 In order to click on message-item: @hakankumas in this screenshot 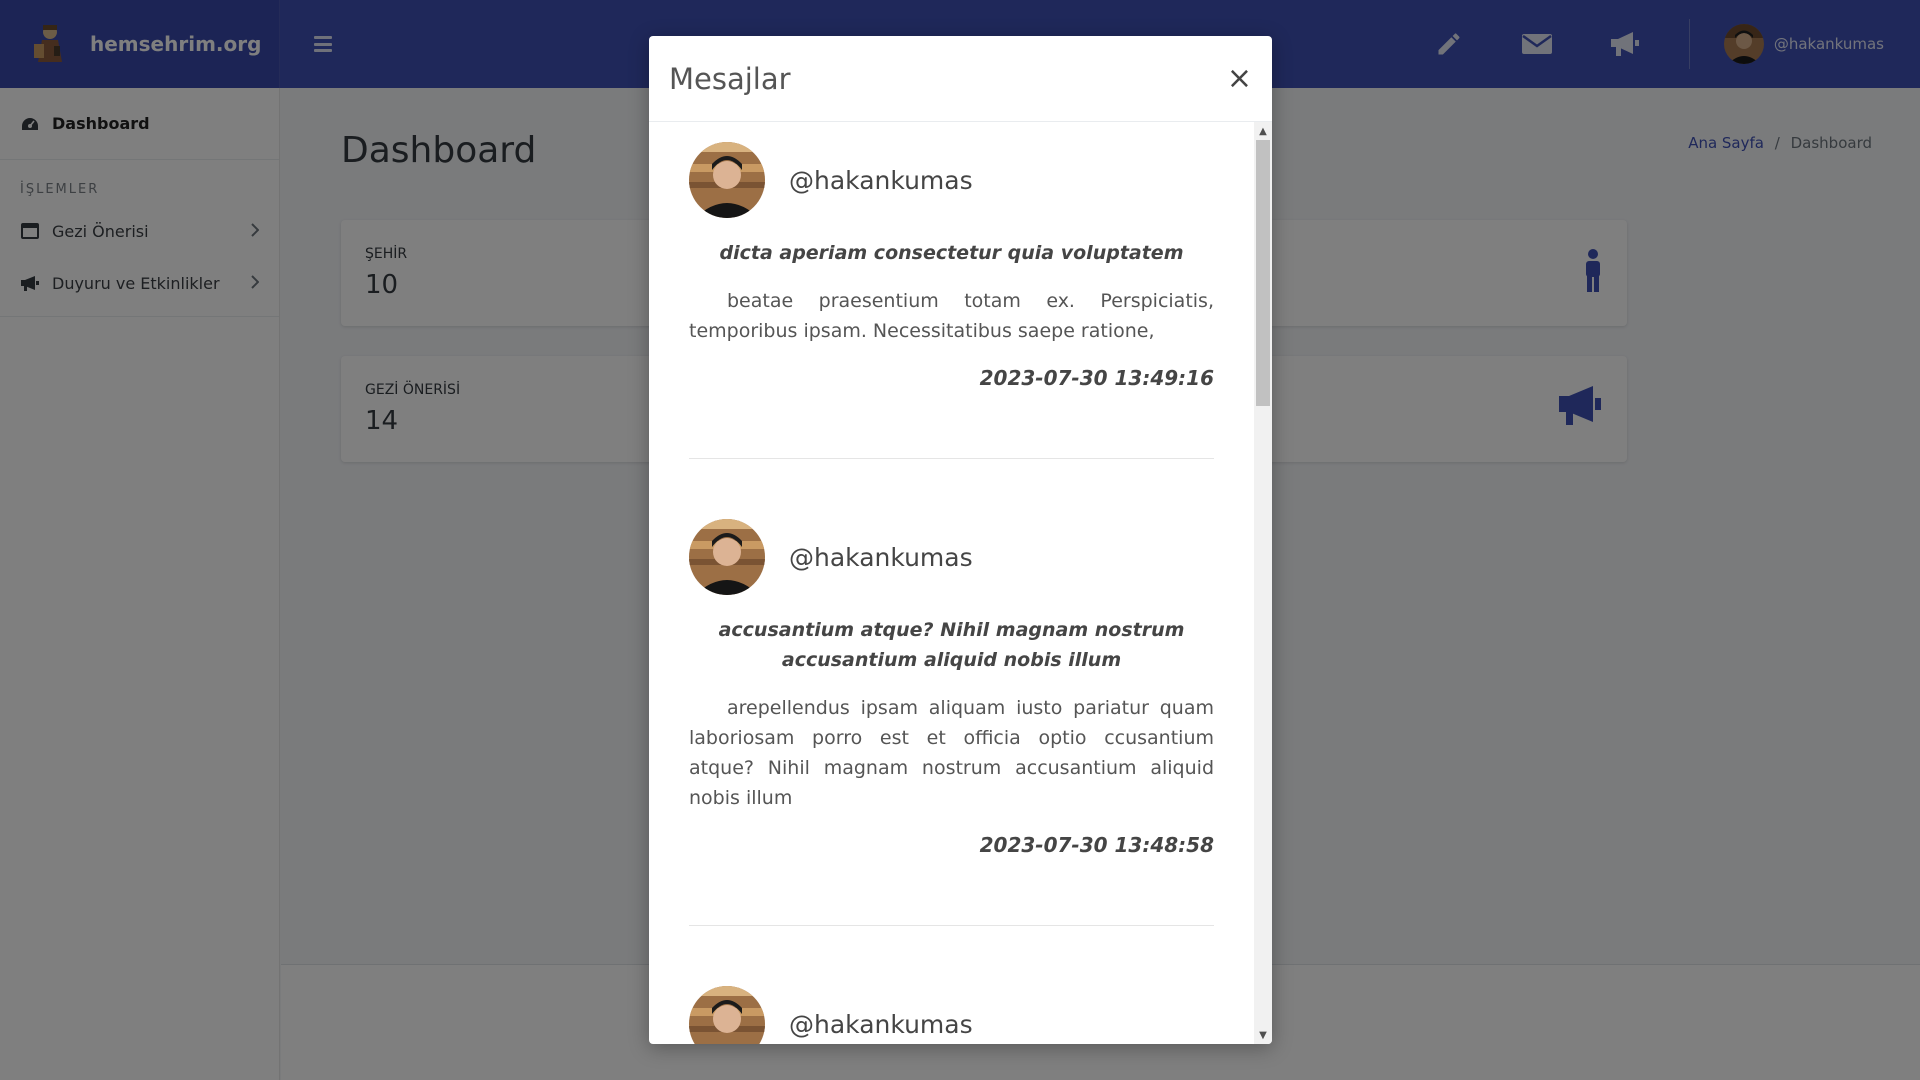, I will do `click(951, 1015)`.